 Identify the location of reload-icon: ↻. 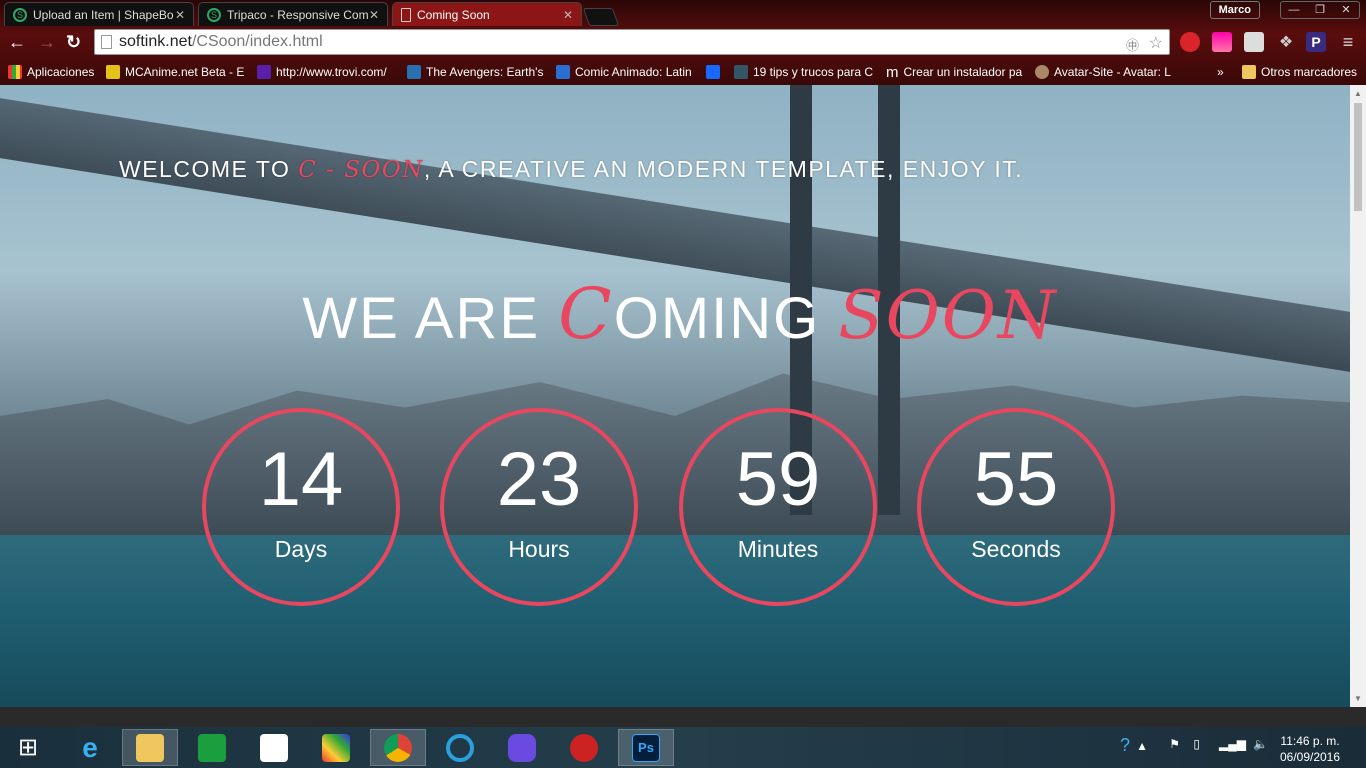
(73, 42).